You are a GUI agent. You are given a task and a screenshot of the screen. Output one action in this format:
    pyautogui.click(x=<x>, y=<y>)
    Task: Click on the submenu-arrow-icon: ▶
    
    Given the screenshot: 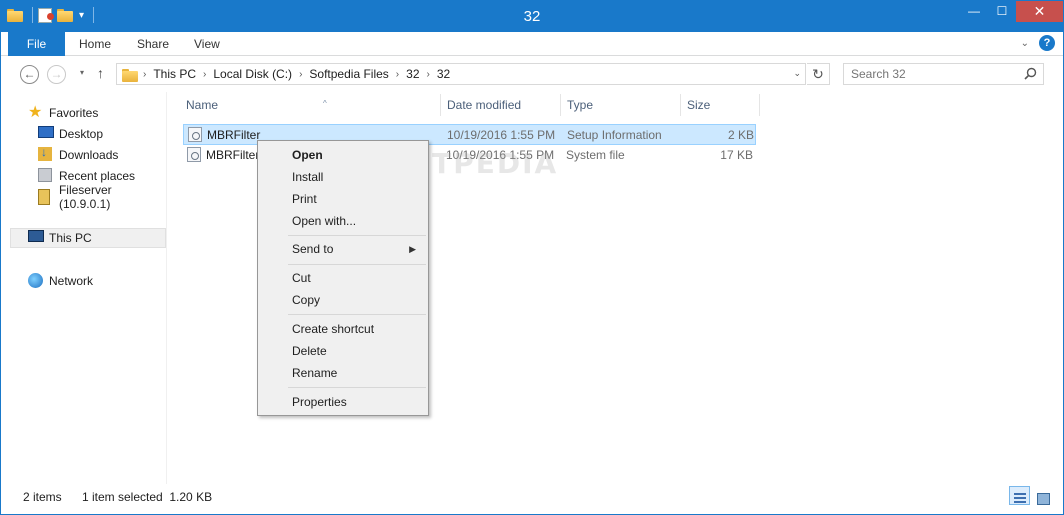 What is the action you would take?
    pyautogui.click(x=412, y=249)
    